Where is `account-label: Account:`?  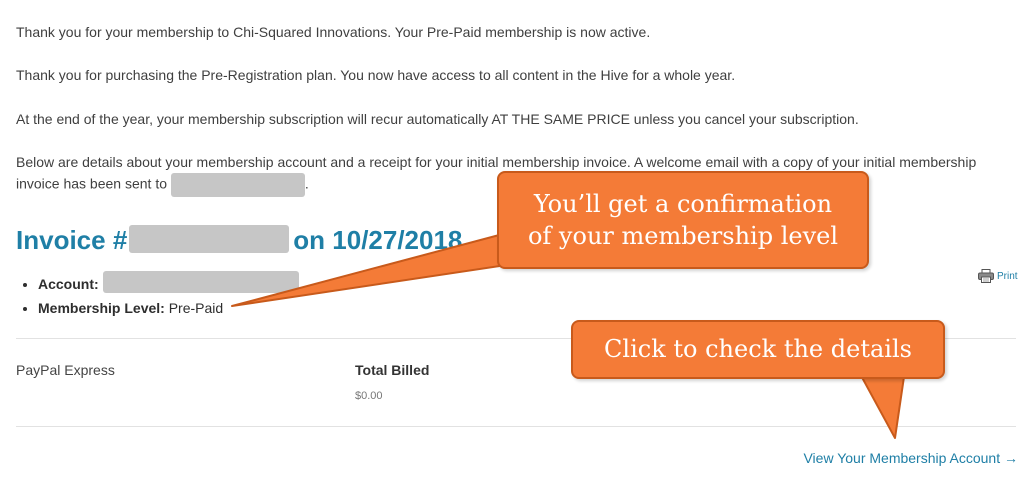 account-label: Account: is located at coordinates (68, 284).